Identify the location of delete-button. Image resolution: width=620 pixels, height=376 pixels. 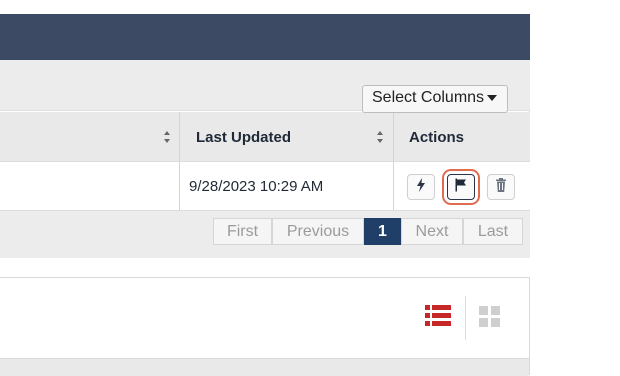
(501, 187).